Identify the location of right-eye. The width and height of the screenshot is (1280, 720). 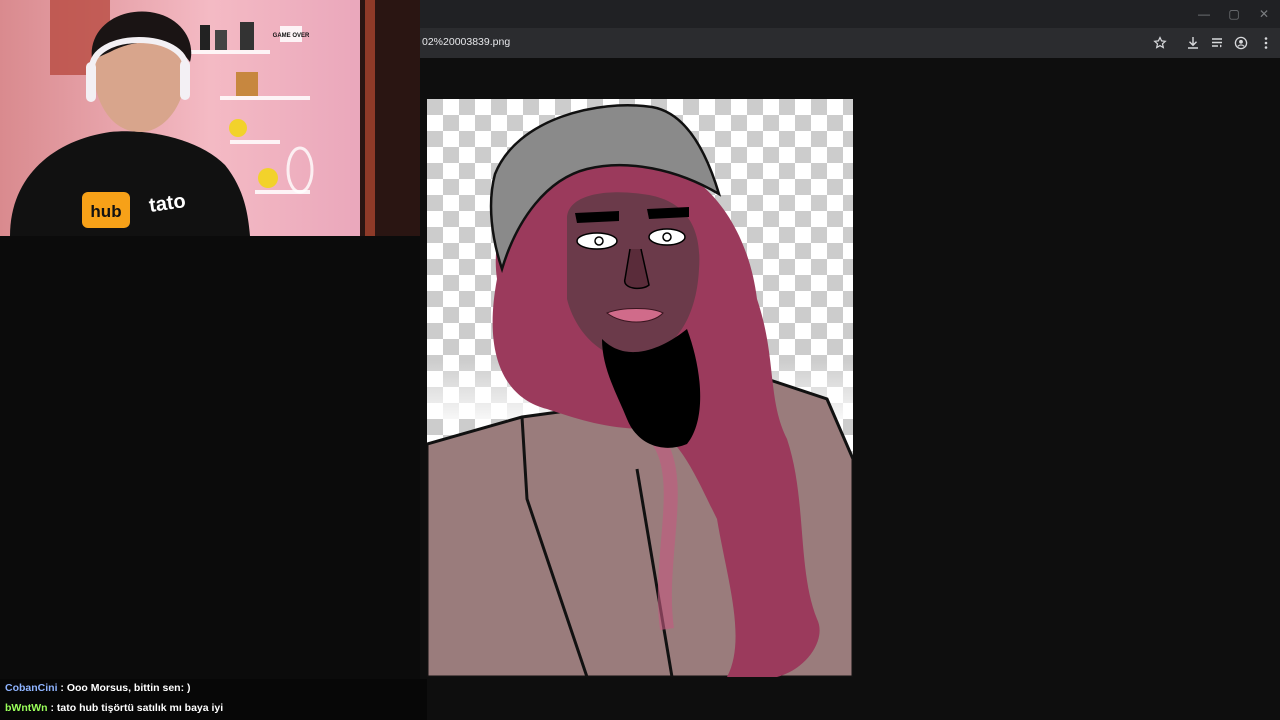
(667, 237).